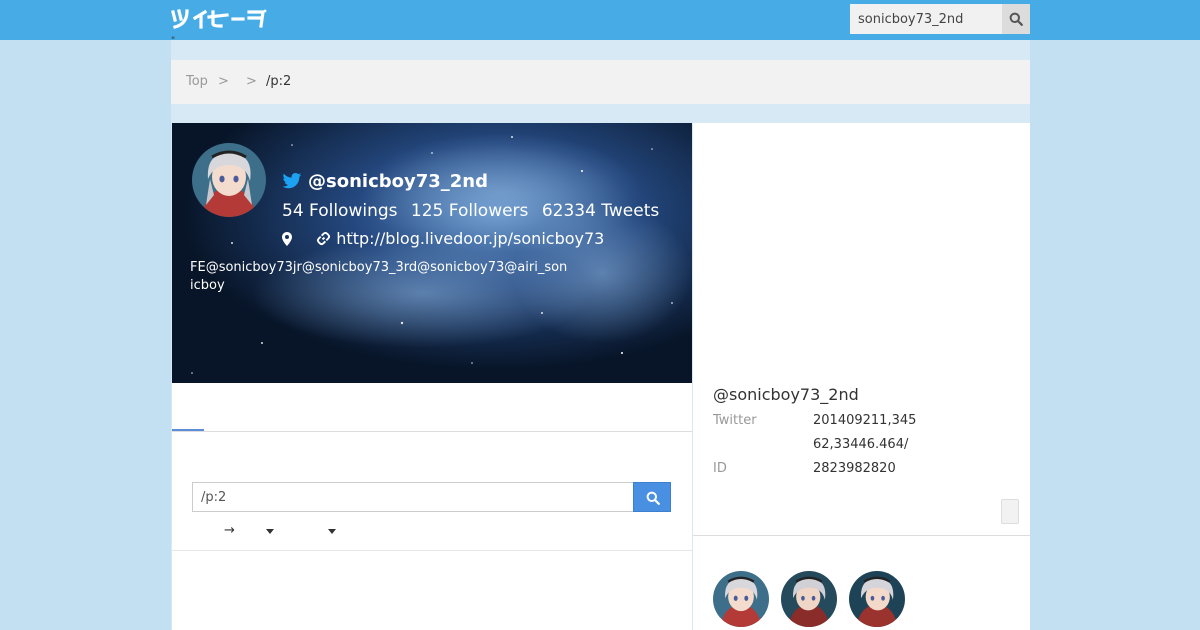 This screenshot has width=1200, height=630. Describe the element at coordinates (600, 82) in the screenshot. I see `breadcrumb: Top > > /p:2` at that location.